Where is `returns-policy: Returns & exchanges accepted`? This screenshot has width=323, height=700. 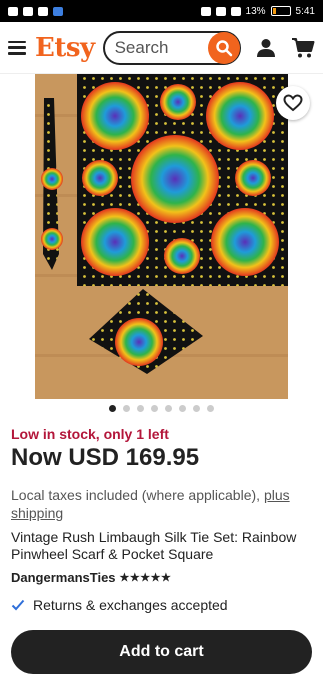 returns-policy: Returns & exchanges accepted is located at coordinates (119, 605).